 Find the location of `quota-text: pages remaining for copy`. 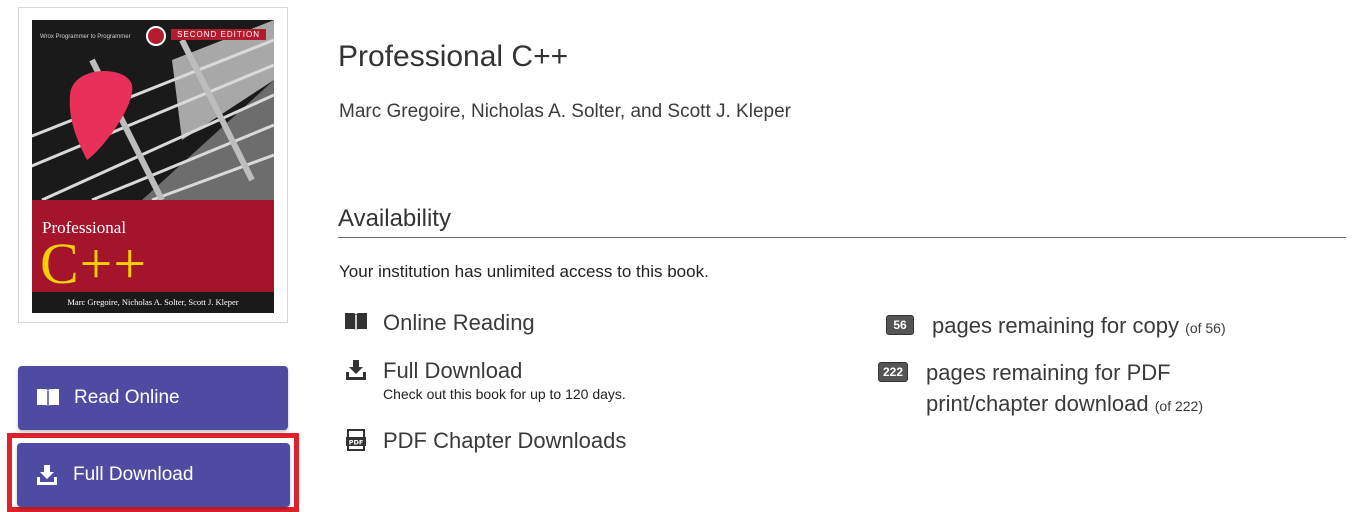

quota-text: pages remaining for copy is located at coordinates (1056, 325).